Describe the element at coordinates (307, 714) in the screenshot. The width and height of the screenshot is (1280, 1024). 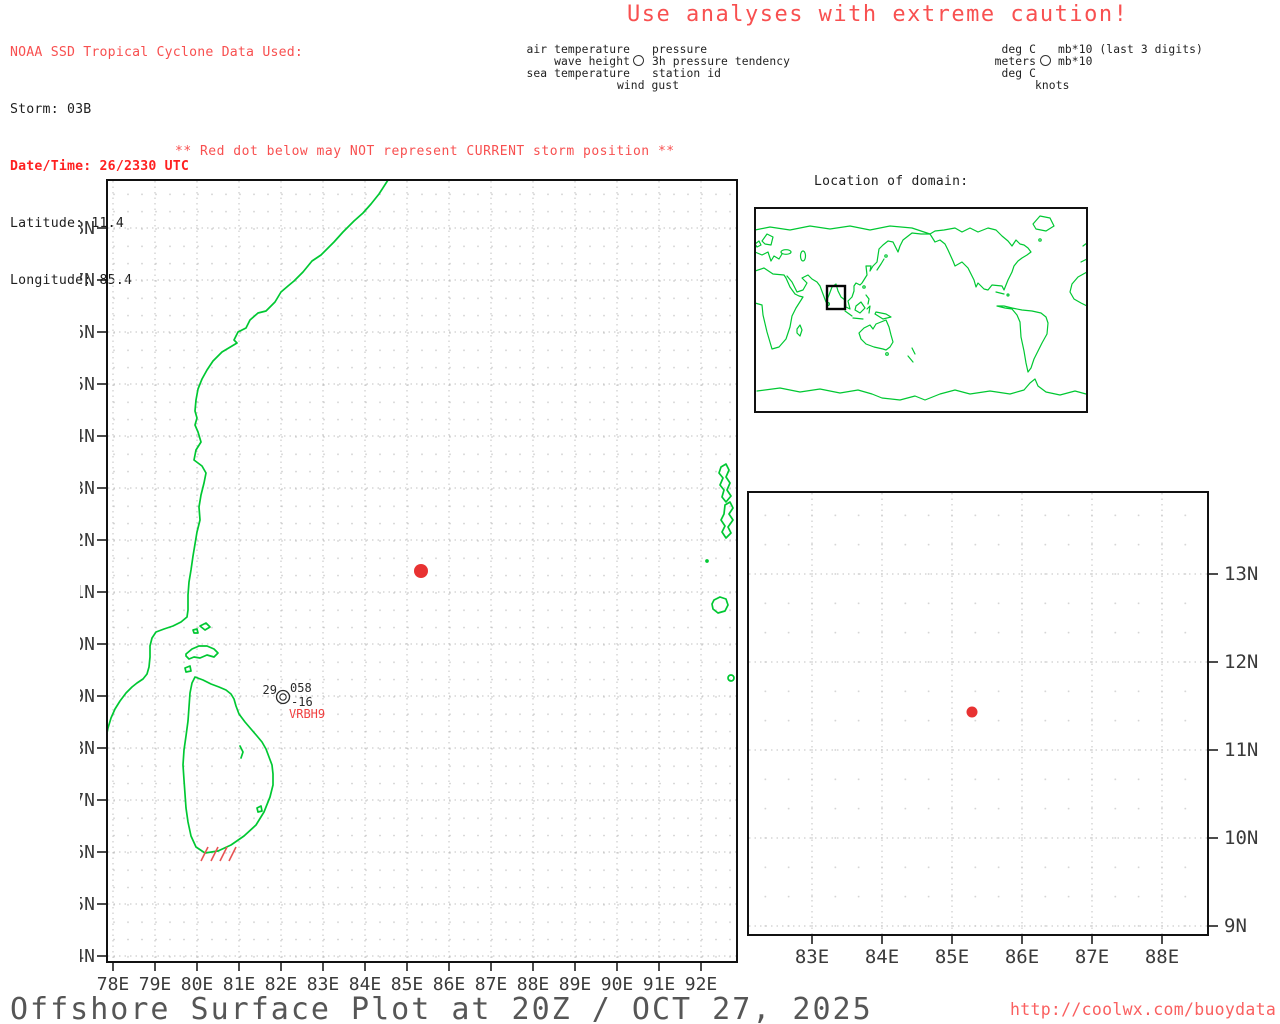
I see `station-id-label: VRBH9` at that location.